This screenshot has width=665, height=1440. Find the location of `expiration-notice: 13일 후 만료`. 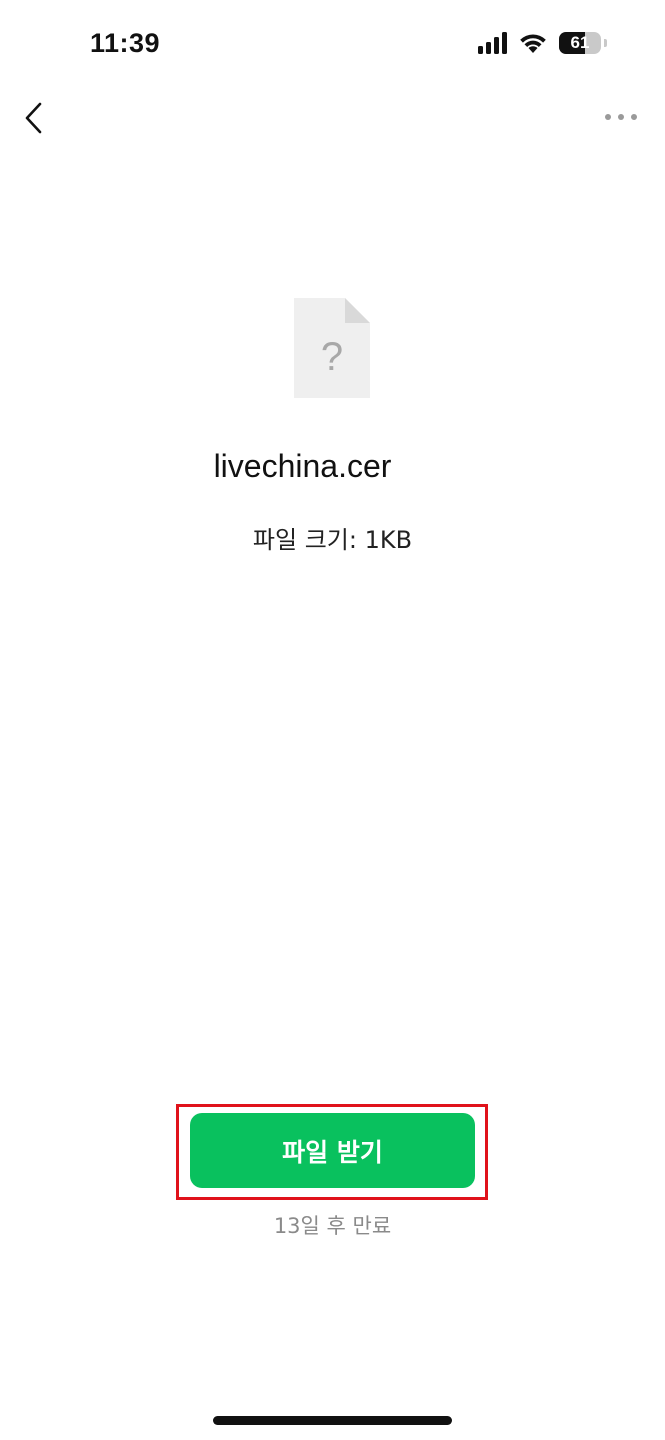

expiration-notice: 13일 후 만료 is located at coordinates (332, 1226).